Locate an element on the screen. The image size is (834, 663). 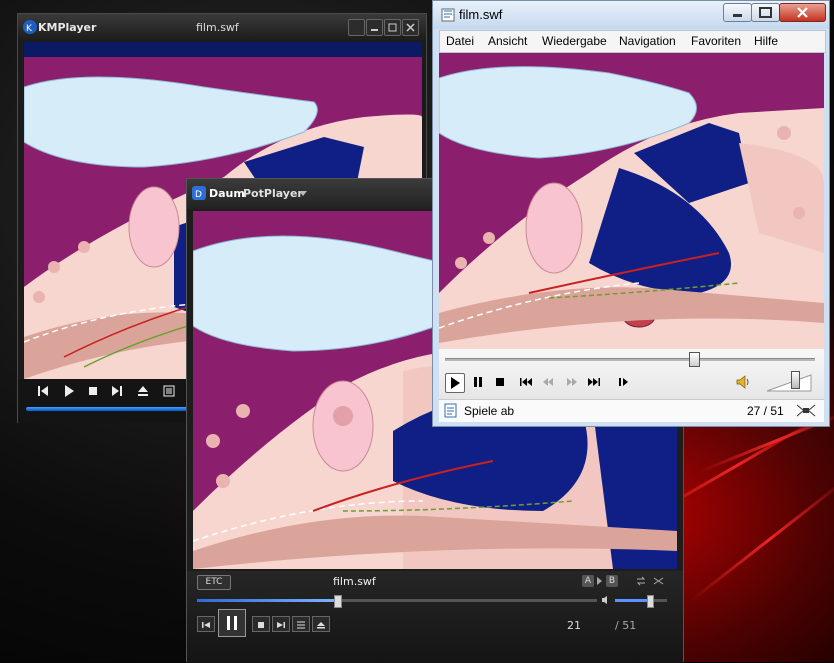
total-frames: / 51 is located at coordinates (626, 625).